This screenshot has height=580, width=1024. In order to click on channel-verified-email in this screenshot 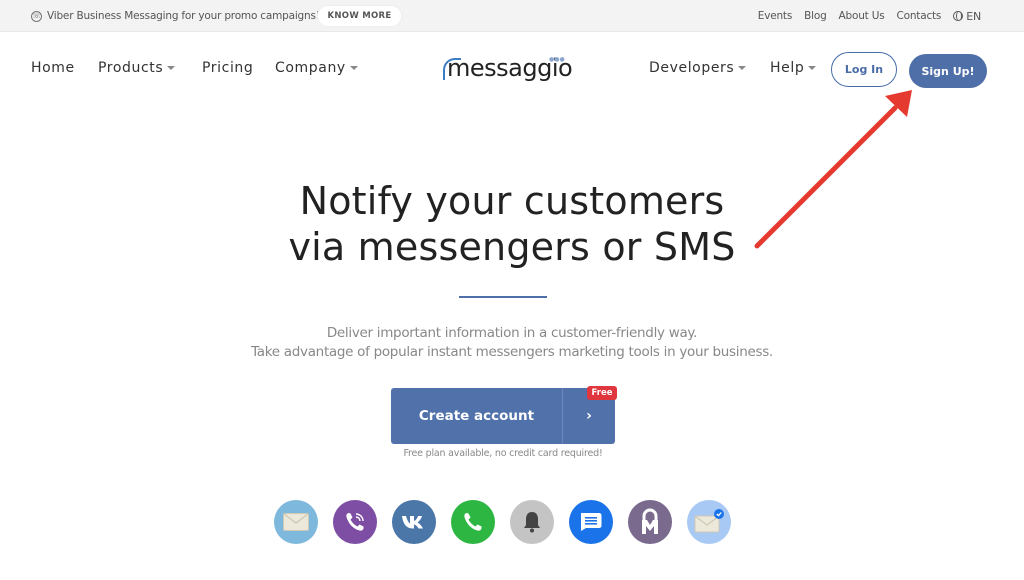, I will do `click(709, 522)`.